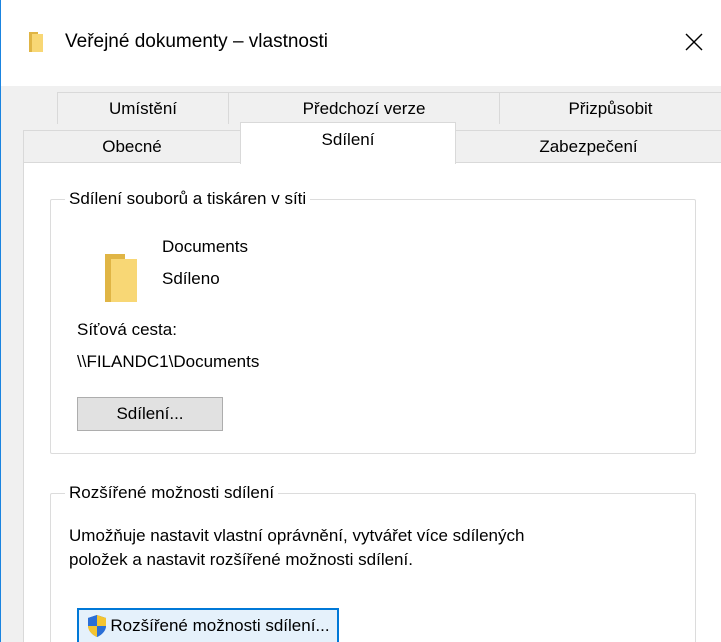  Describe the element at coordinates (196, 41) in the screenshot. I see `window-title: Veřejné dokumenty – vlastnosti` at that location.